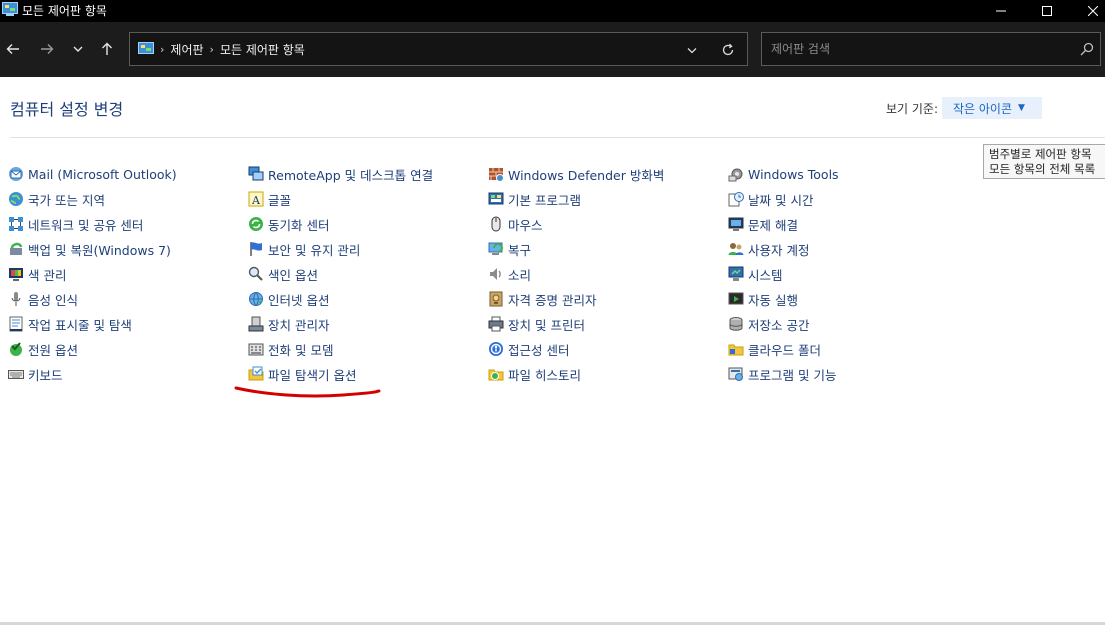 Image resolution: width=1105 pixels, height=625 pixels. I want to click on sound-icon, so click(495, 274).